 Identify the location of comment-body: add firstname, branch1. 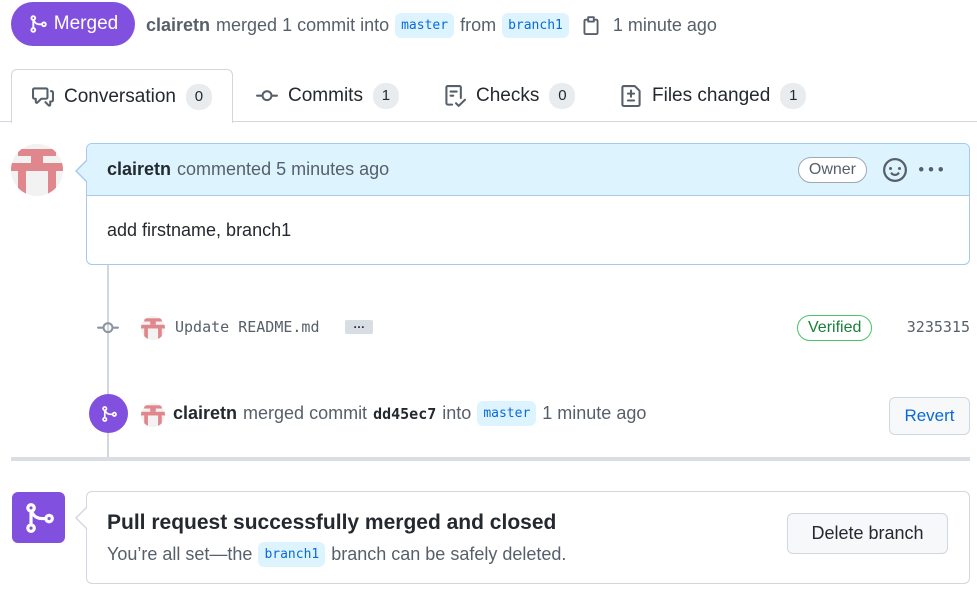
(199, 230).